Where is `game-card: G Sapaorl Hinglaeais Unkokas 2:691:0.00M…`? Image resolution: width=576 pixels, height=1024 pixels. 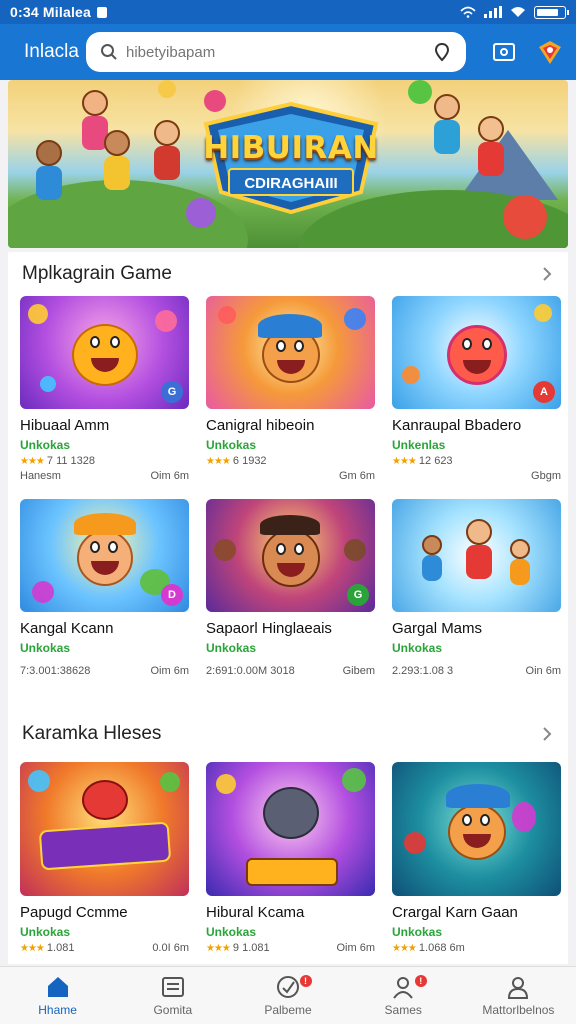
game-card: G Sapaorl Hinglaeais Unkokas 2:691:0.00M… is located at coordinates (290, 600).